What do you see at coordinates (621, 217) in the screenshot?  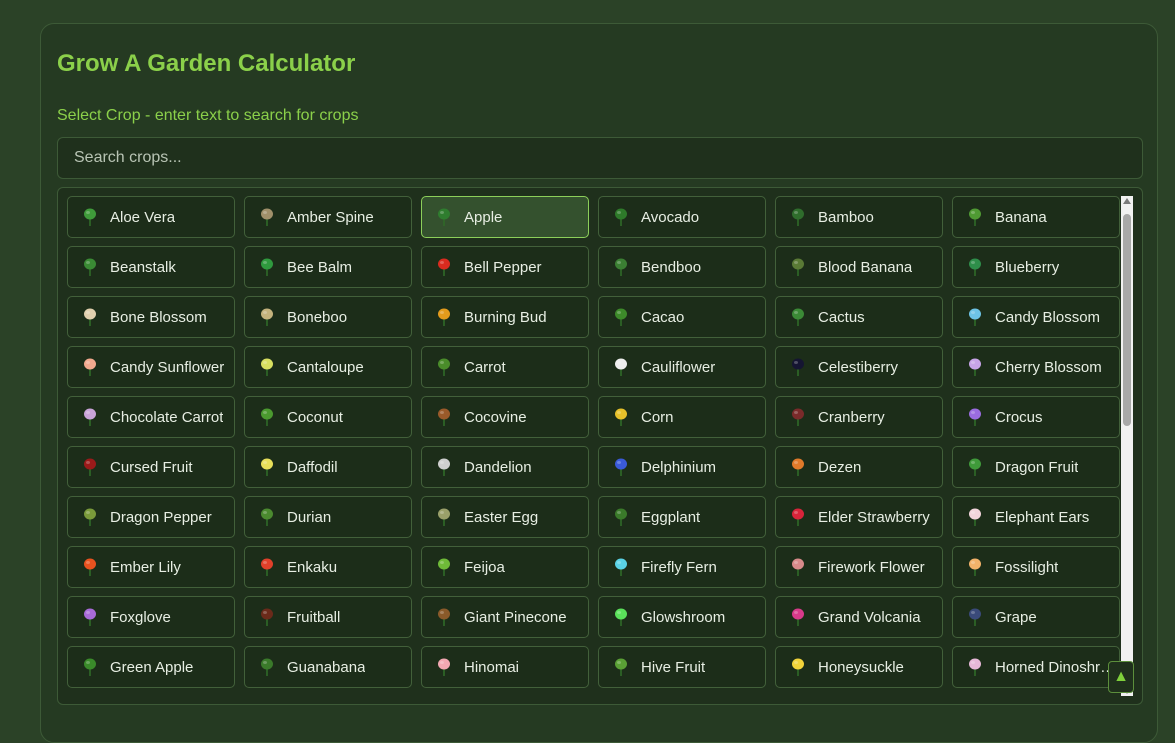 I see `avocado-icon` at bounding box center [621, 217].